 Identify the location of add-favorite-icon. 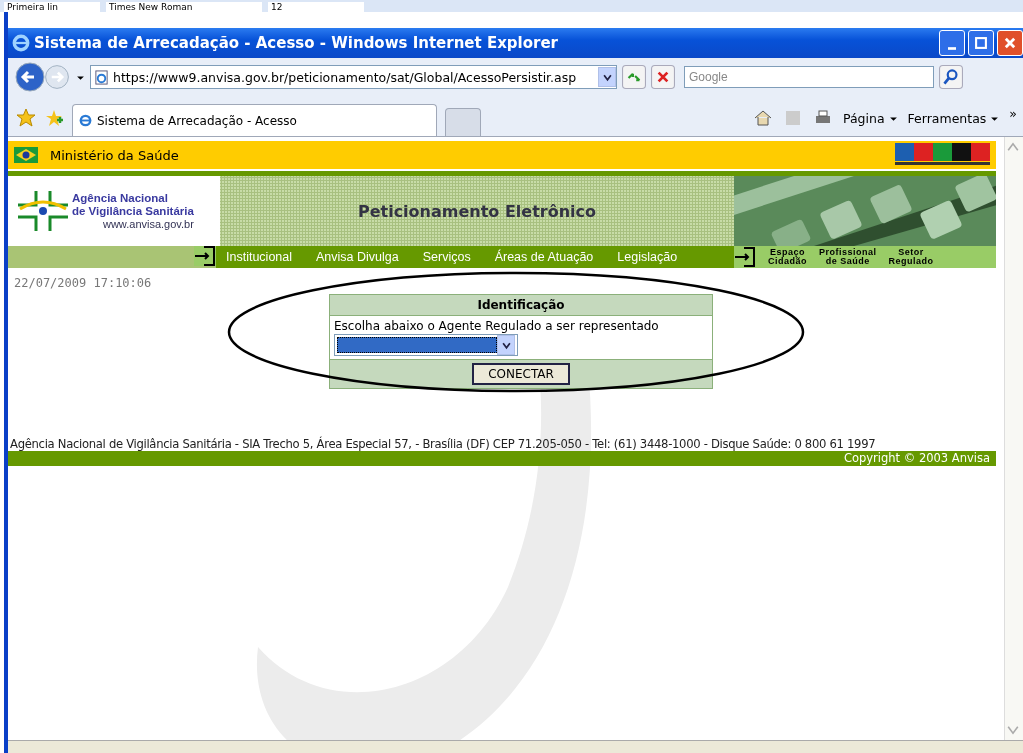
(54, 118).